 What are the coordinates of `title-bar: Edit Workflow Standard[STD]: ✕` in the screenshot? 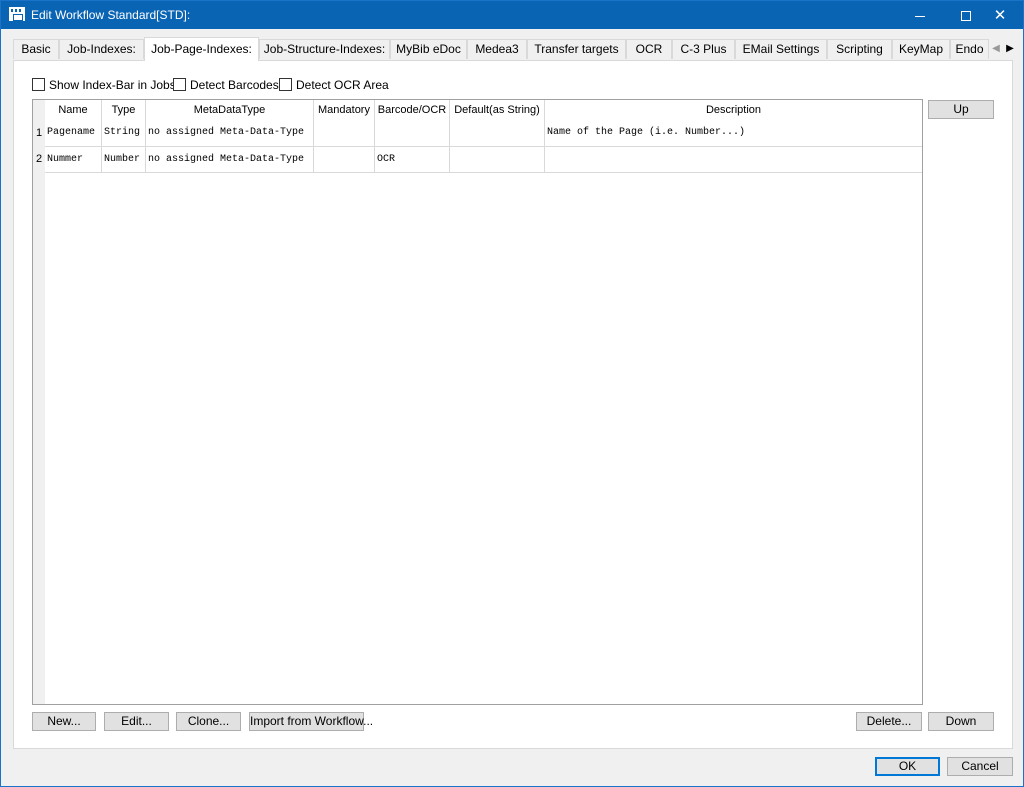 It's located at (512, 15).